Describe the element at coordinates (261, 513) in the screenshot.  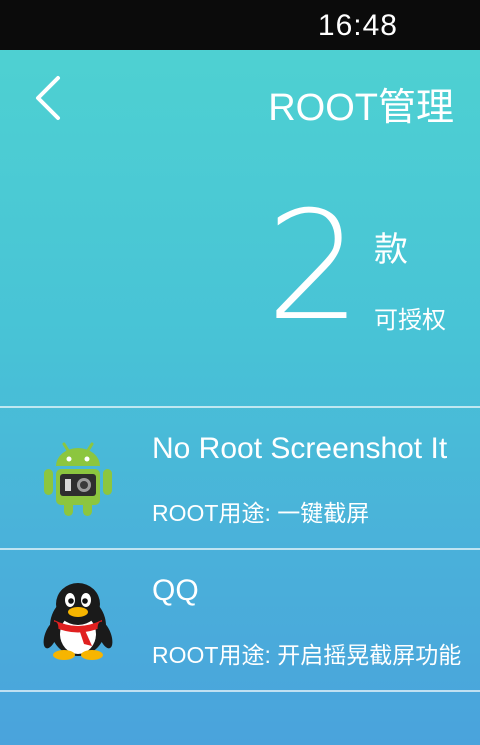
I see `app-purpose: ROOT用途: 一键截屏` at that location.